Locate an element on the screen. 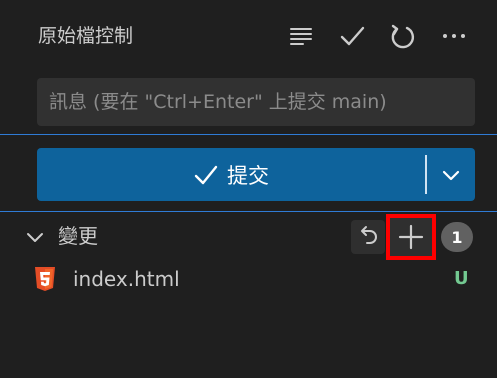 The image size is (497, 378). refresh-icon is located at coordinates (402, 36).